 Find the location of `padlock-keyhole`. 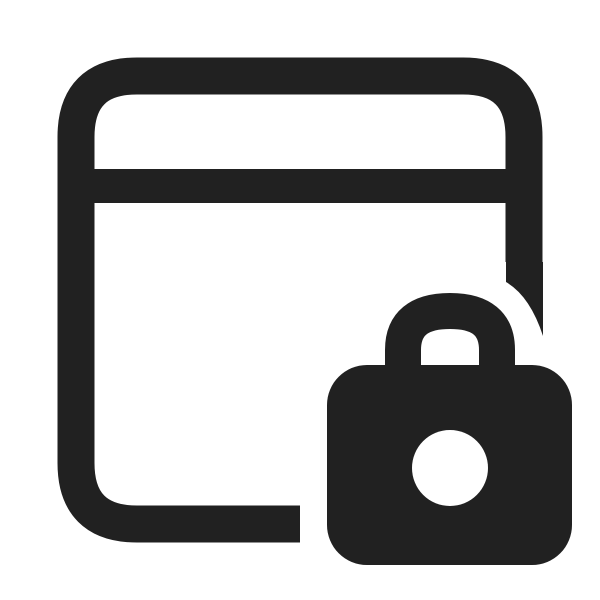

padlock-keyhole is located at coordinates (450, 468).